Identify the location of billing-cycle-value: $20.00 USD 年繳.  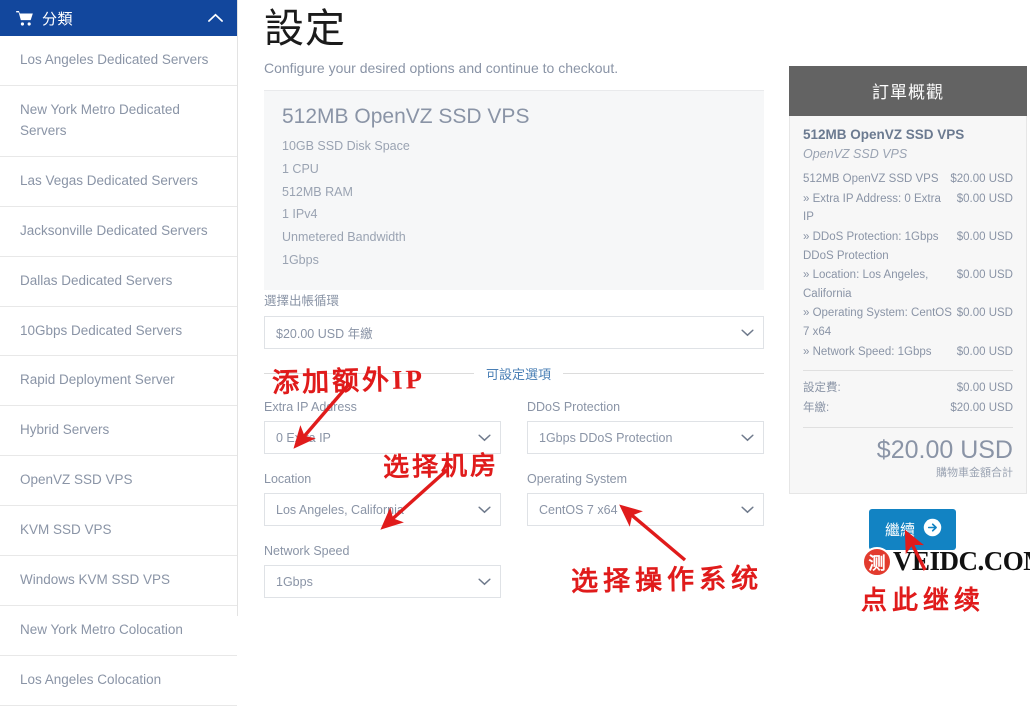
(324, 334).